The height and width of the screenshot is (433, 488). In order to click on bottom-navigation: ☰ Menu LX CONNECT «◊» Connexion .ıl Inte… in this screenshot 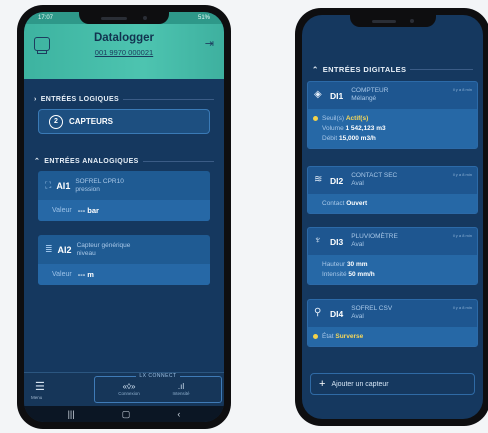, I will do `click(124, 389)`.